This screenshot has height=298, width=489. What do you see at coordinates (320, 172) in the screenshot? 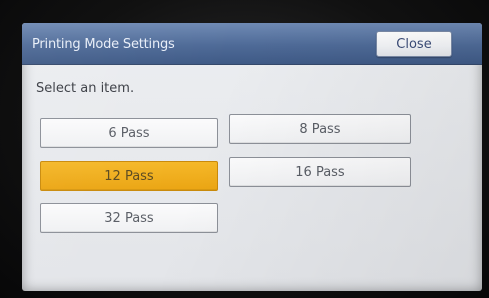
I see `option-16-pass: 16 Pass` at bounding box center [320, 172].